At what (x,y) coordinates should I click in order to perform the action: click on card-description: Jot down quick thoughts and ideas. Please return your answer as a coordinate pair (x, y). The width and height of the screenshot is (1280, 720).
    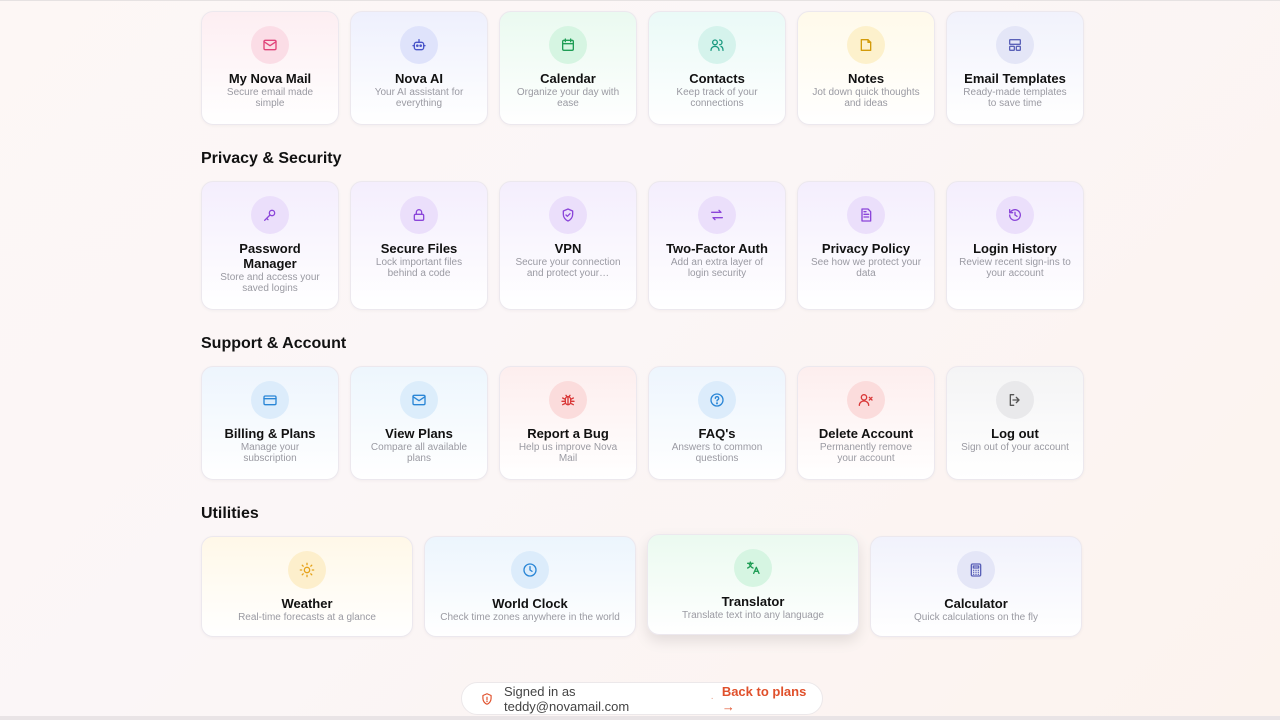
    Looking at the image, I should click on (866, 98).